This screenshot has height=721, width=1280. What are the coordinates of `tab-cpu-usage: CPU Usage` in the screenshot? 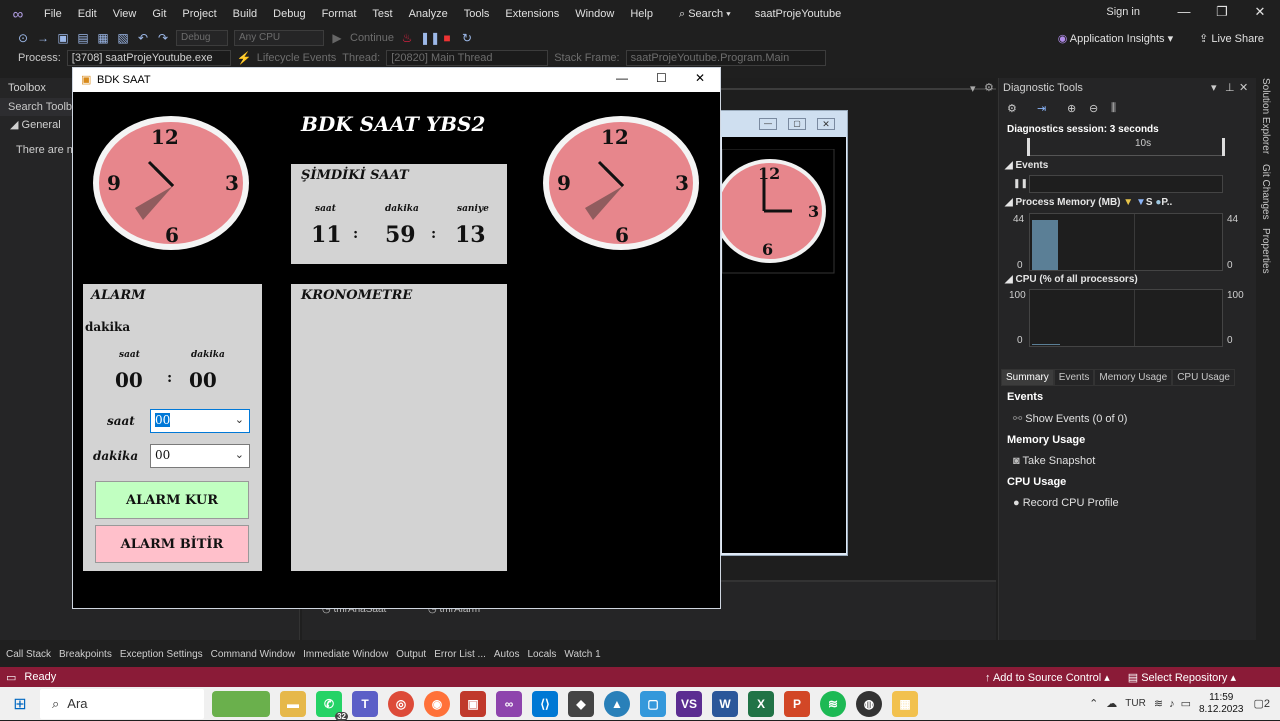 It's located at (1203, 377).